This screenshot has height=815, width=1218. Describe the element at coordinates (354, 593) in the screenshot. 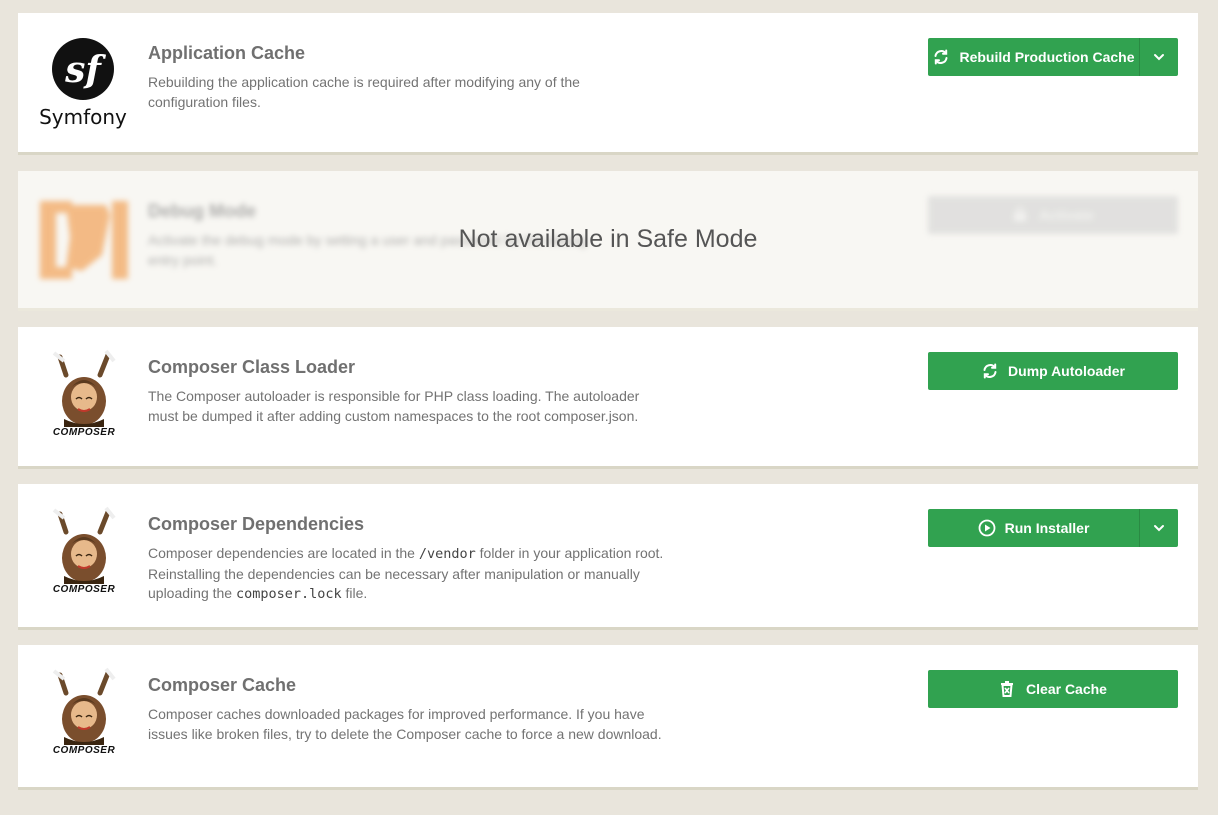

I see `desc-text: file.` at that location.